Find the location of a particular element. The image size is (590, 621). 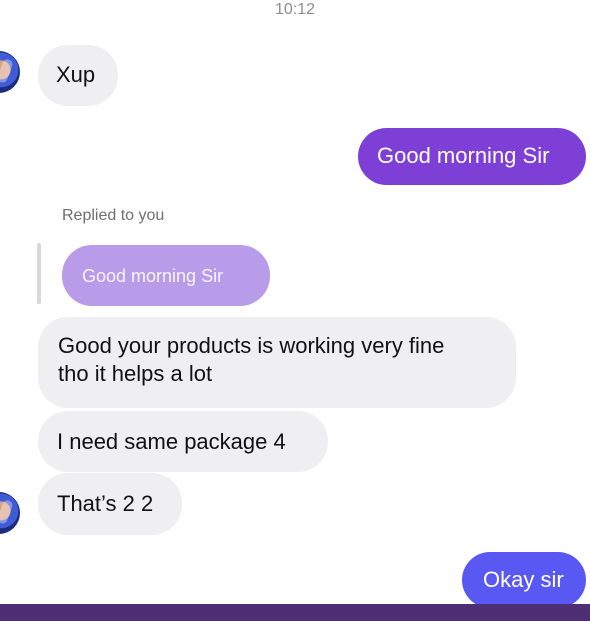

message-text-line: tho it helps a lot is located at coordinates (135, 373).